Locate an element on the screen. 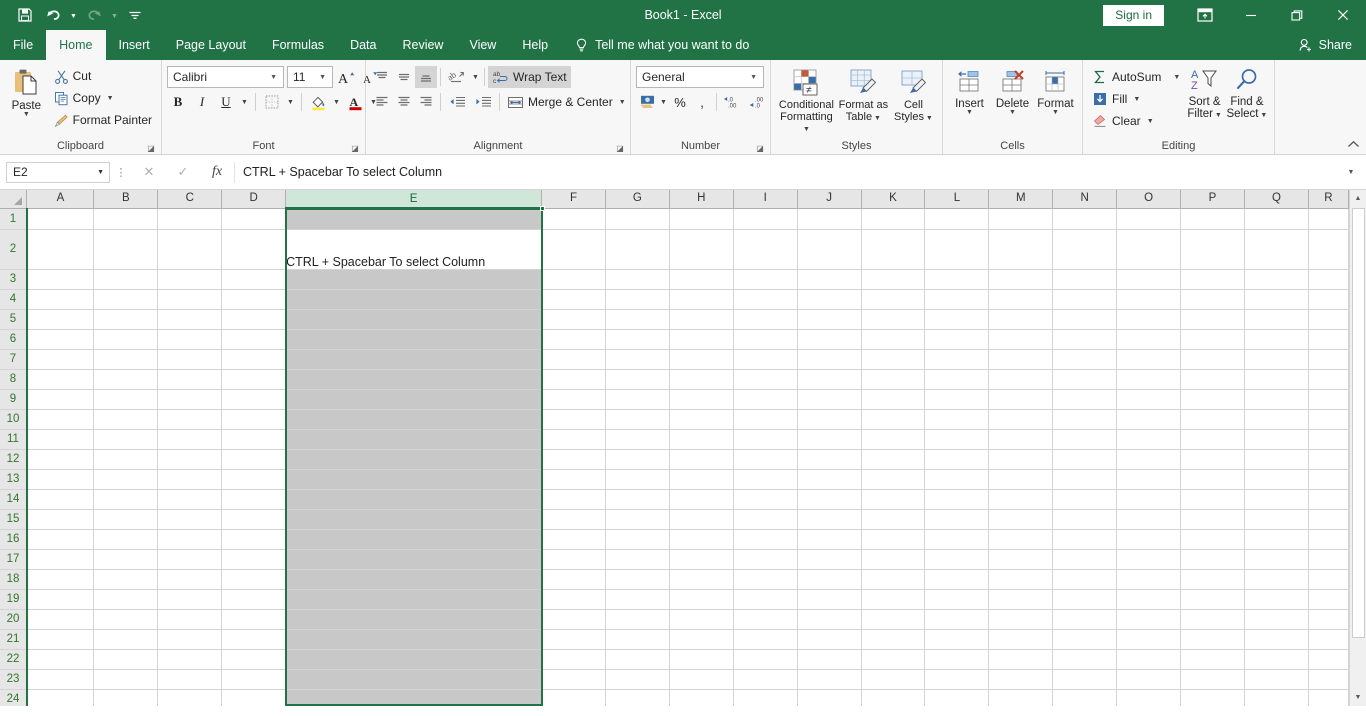 Image resolution: width=1366 pixels, height=716 pixels. cell-H11 is located at coordinates (701, 439).